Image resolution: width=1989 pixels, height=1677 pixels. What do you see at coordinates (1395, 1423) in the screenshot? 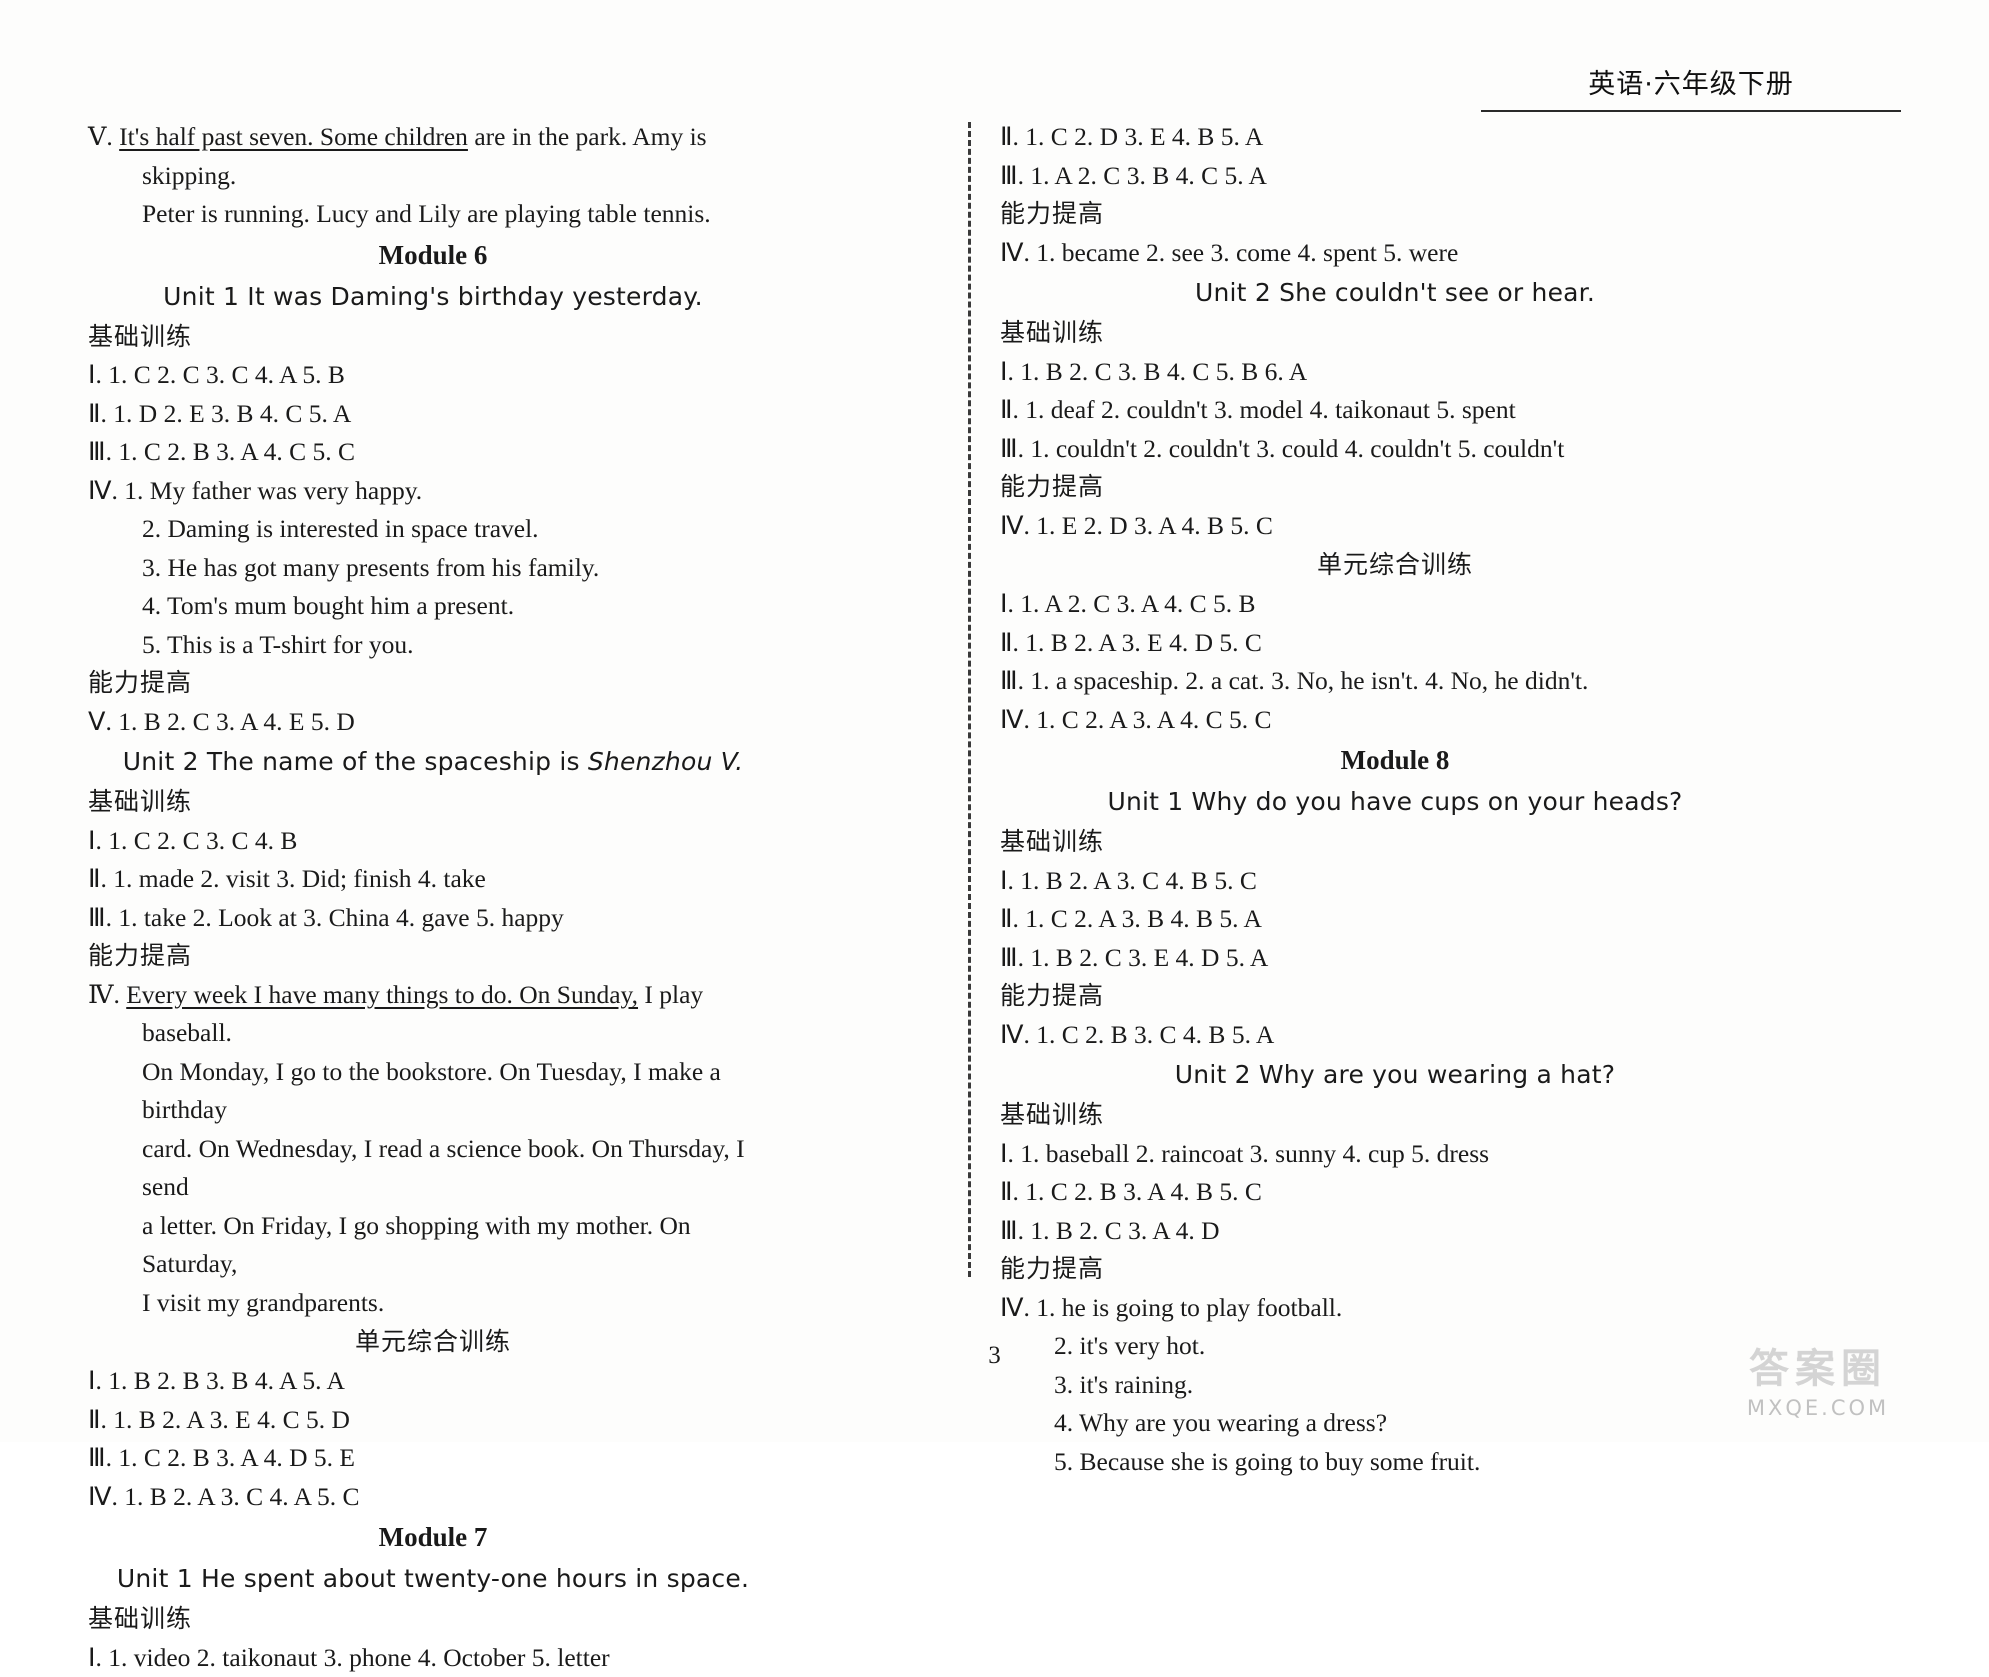
I see `answer-subrow: 4. Why are you wearing a dress?` at bounding box center [1395, 1423].